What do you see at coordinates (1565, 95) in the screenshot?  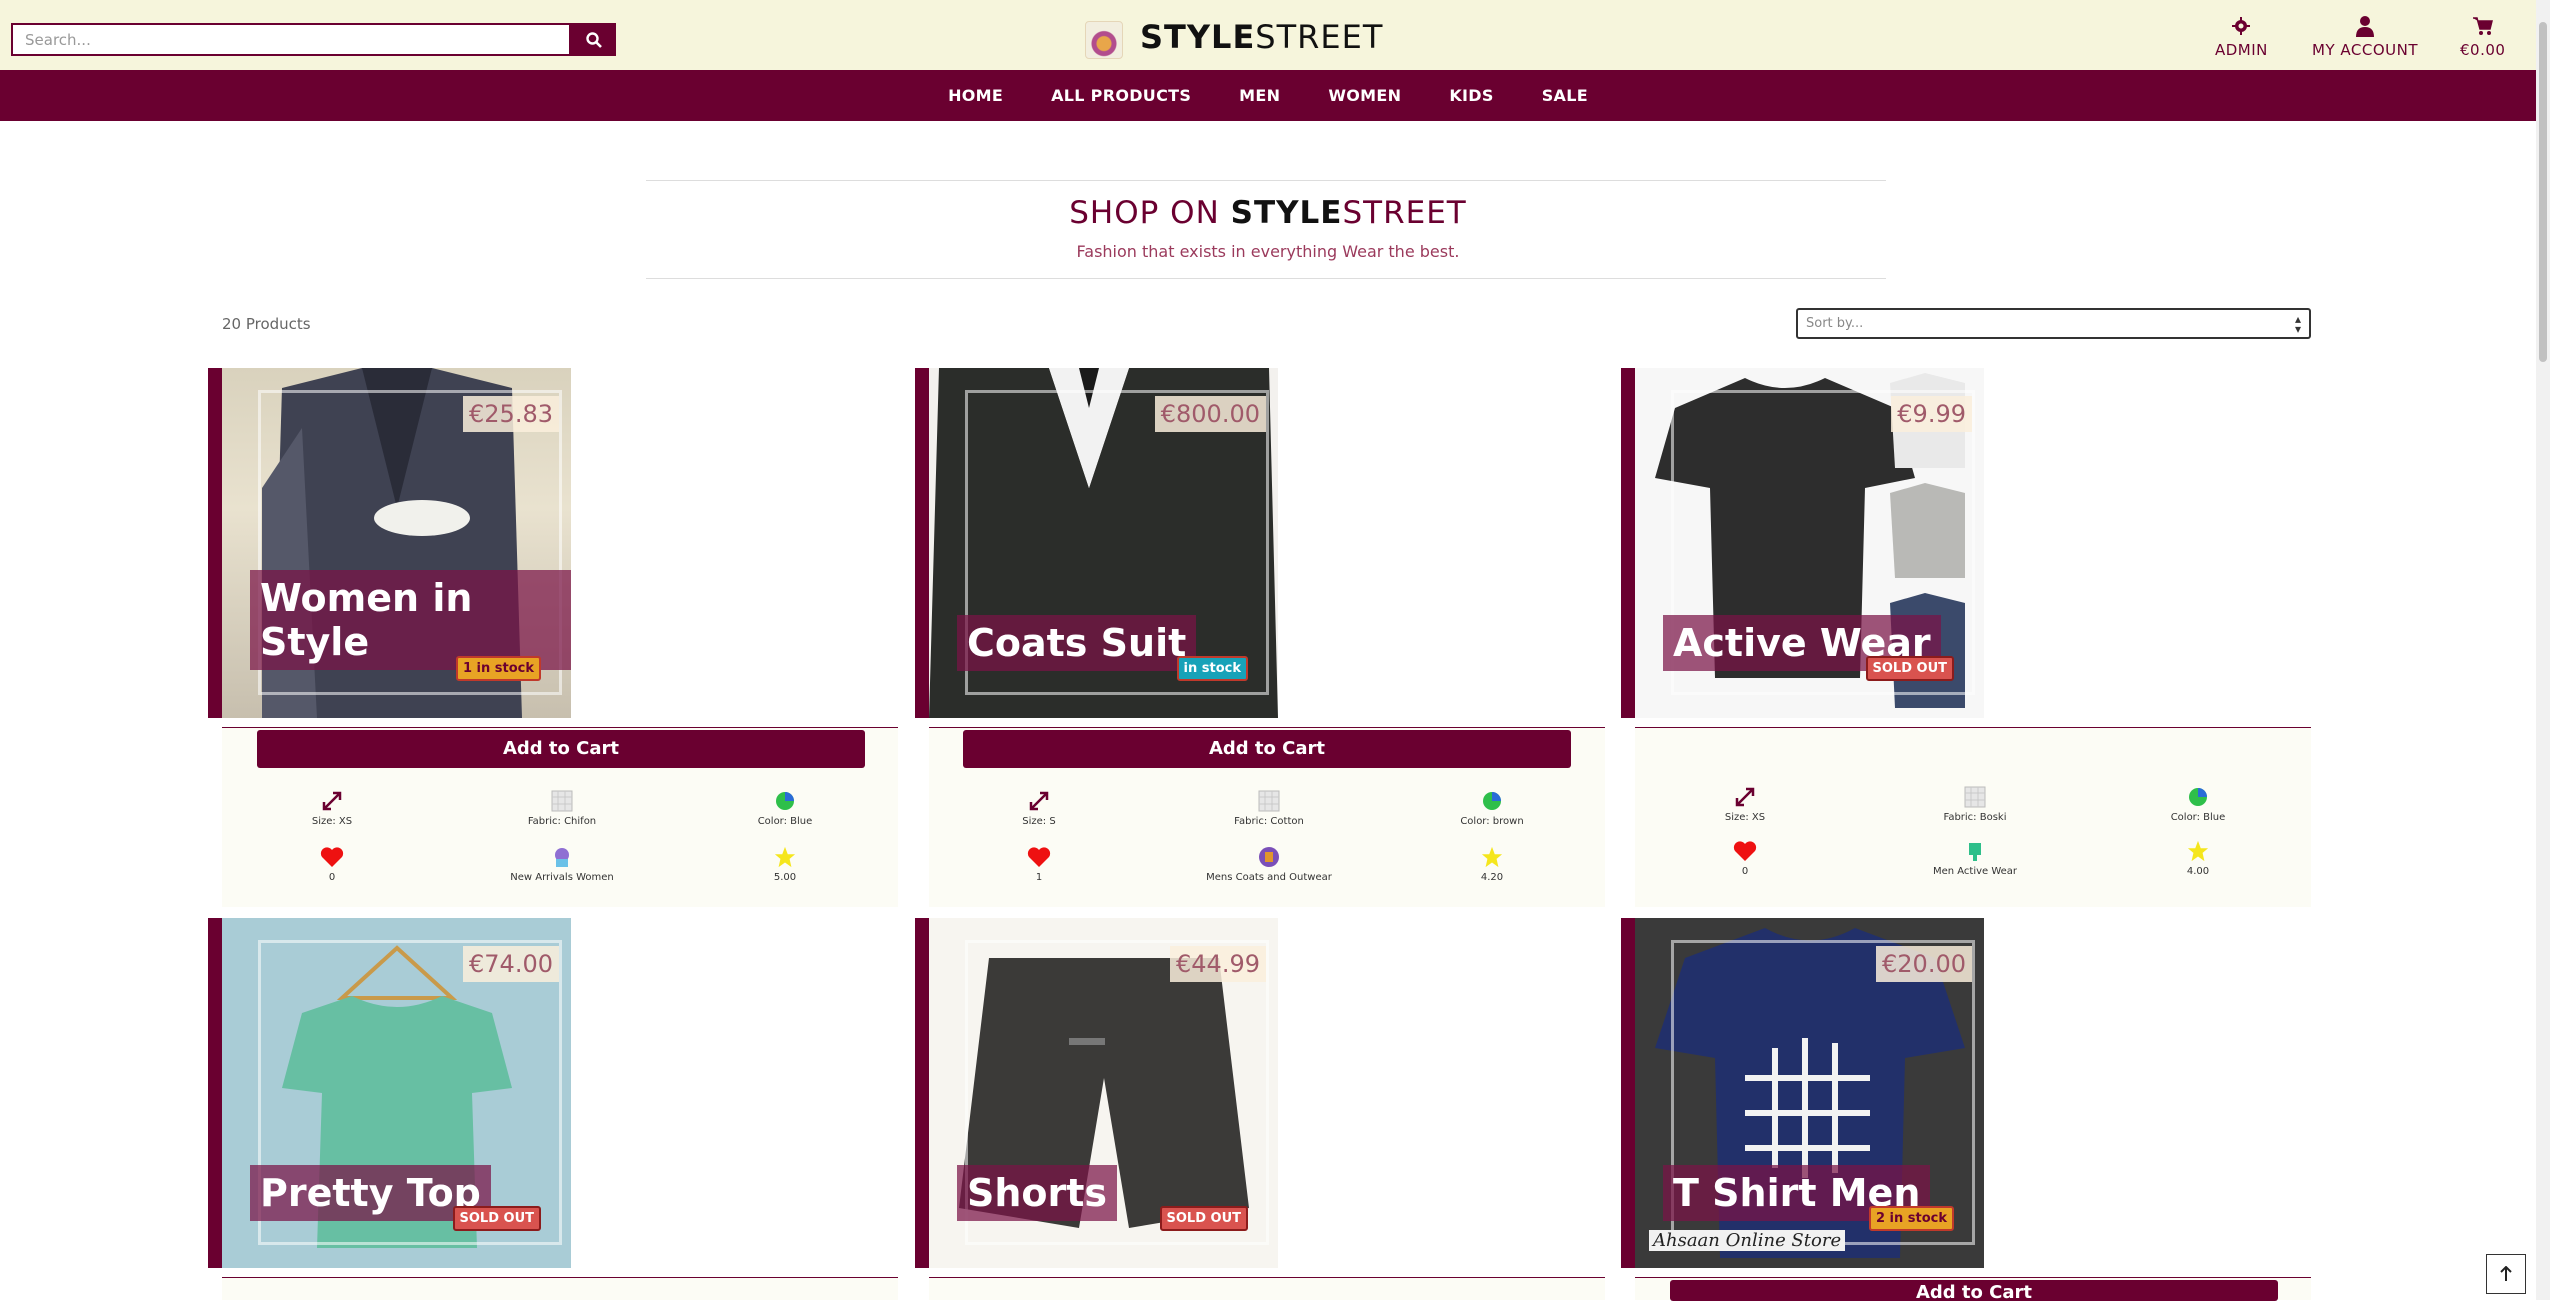 I see `nav-sale: SALE` at bounding box center [1565, 95].